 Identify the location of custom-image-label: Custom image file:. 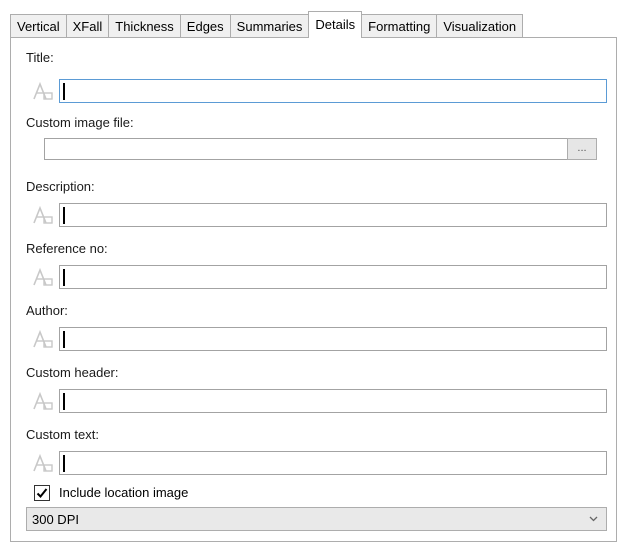
(80, 122).